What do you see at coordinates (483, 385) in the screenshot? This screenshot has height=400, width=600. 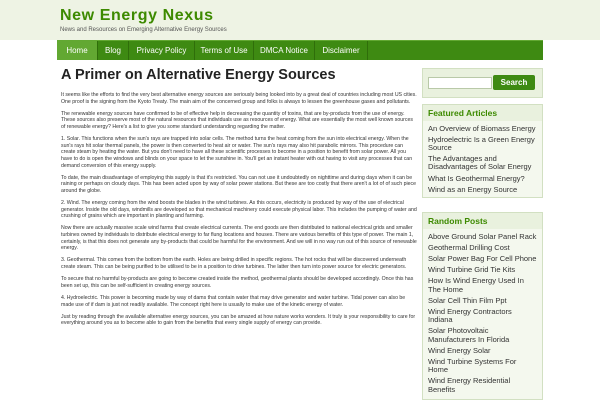 I see `random-post-link: Wind Energy Residential Benefits` at bounding box center [483, 385].